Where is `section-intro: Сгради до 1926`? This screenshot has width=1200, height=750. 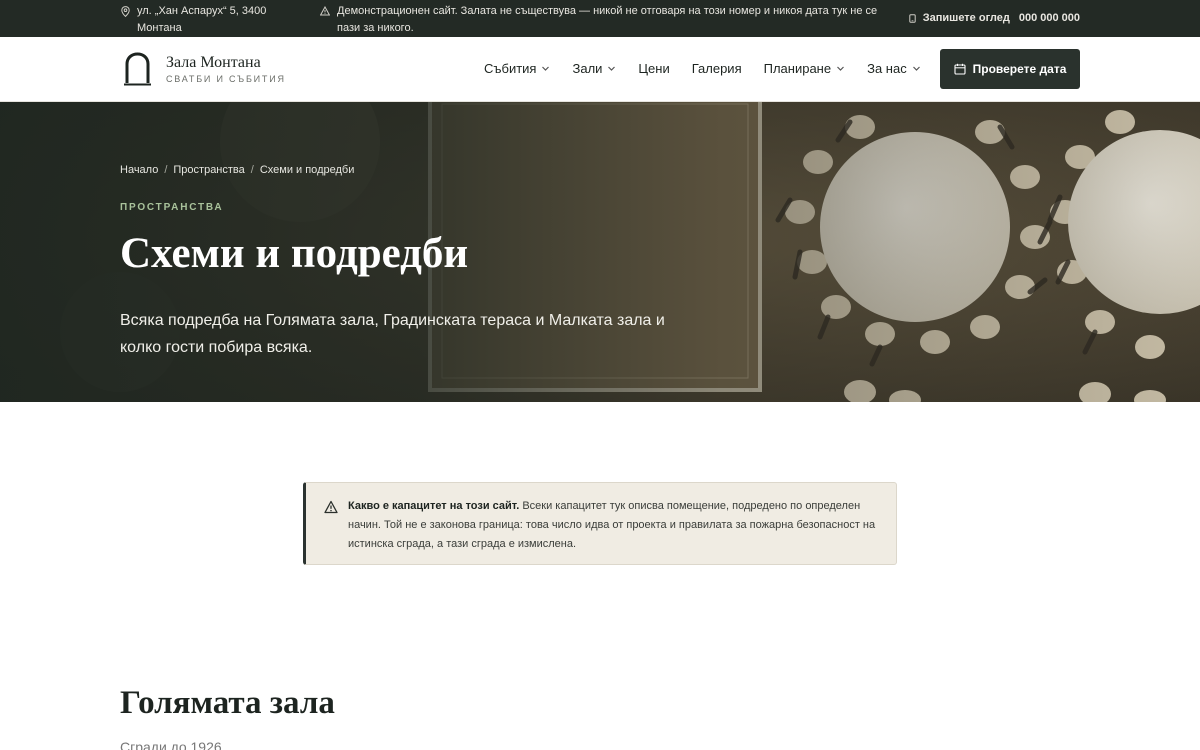 section-intro: Сгради до 1926 is located at coordinates (171, 745).